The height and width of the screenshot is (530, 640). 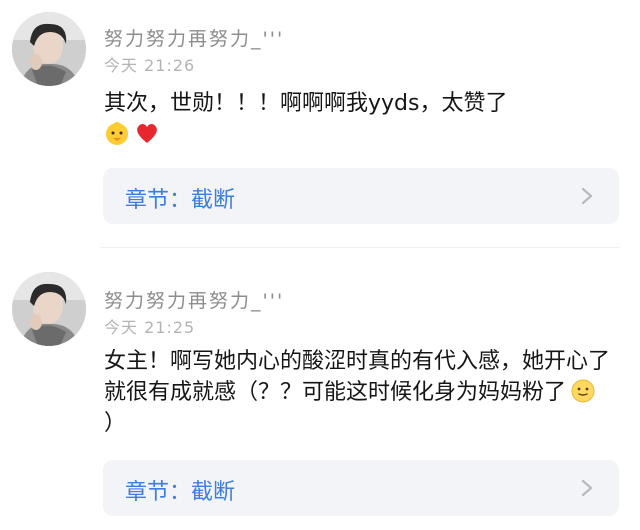 What do you see at coordinates (360, 247) in the screenshot?
I see `divider` at bounding box center [360, 247].